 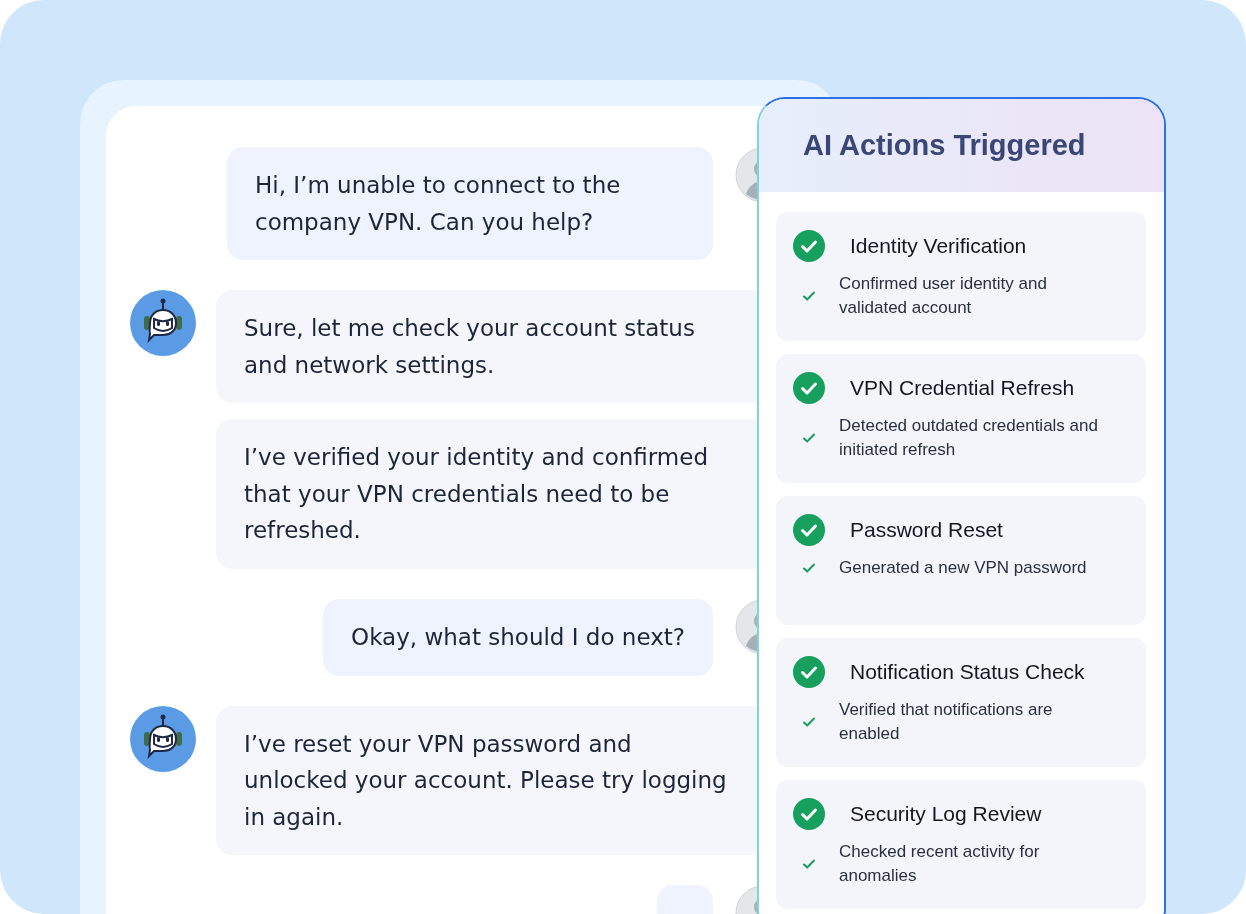 I want to click on message-text: Okay, what should I do next?, so click(x=518, y=637).